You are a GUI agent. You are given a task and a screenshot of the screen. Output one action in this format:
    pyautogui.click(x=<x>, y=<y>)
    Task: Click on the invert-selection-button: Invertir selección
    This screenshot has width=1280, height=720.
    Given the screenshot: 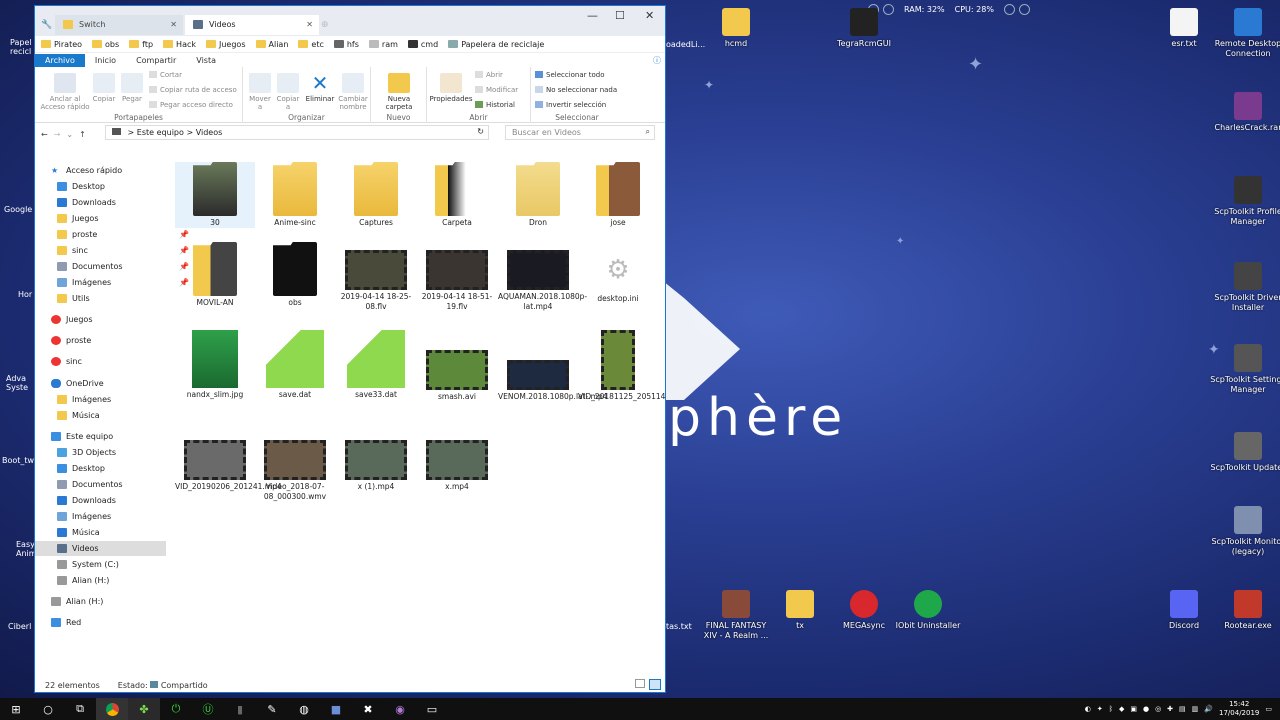 What is the action you would take?
    pyautogui.click(x=570, y=105)
    